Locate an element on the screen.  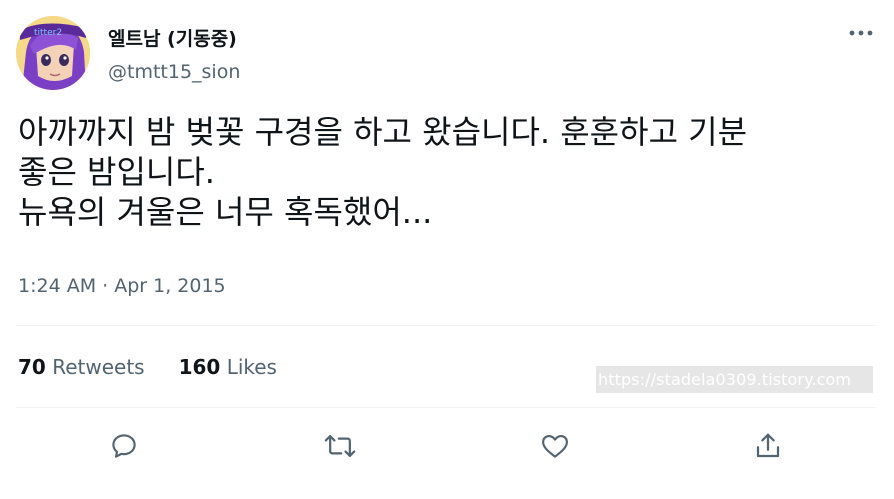
reply-button is located at coordinates (124, 446).